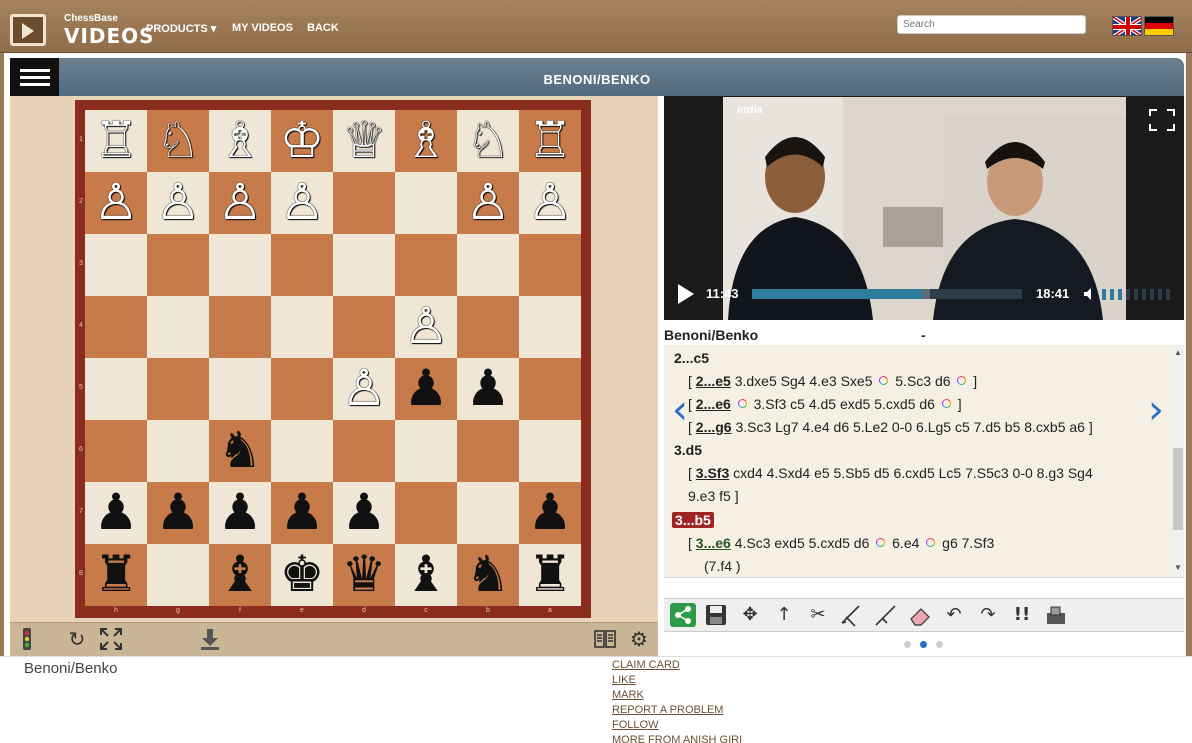 This screenshot has height=743, width=1192. What do you see at coordinates (667, 710) in the screenshot?
I see `report-problem-link: REPORT A PROBLEM` at bounding box center [667, 710].